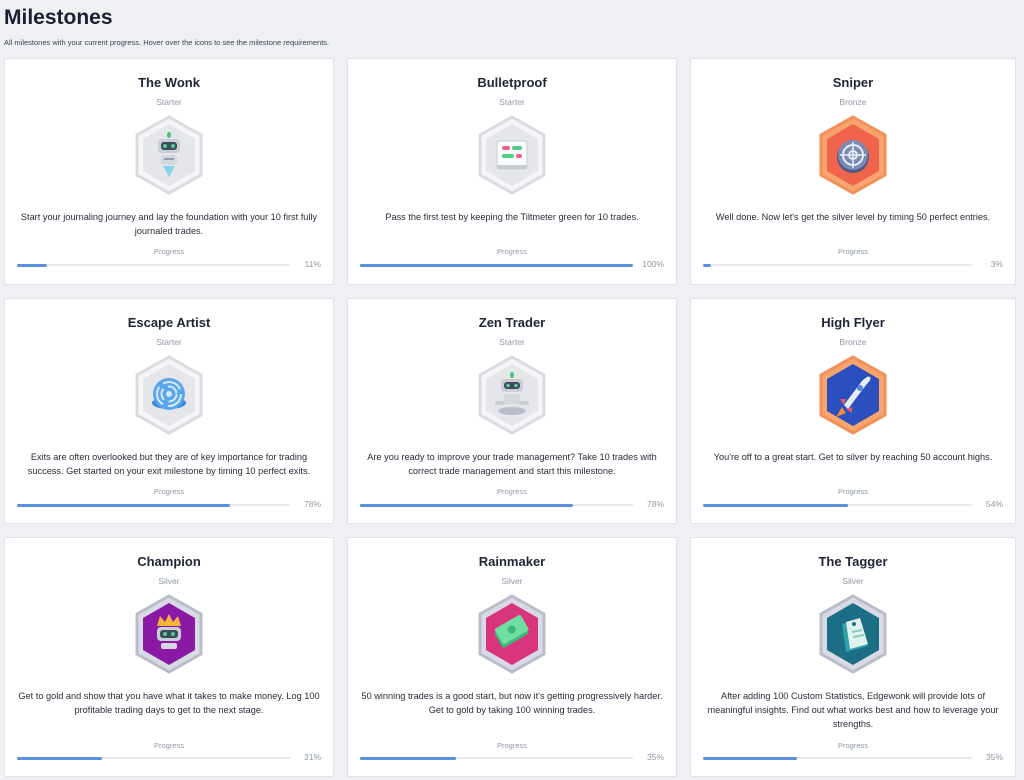 This screenshot has width=1024, height=780. What do you see at coordinates (512, 634) in the screenshot?
I see `money-icon` at bounding box center [512, 634].